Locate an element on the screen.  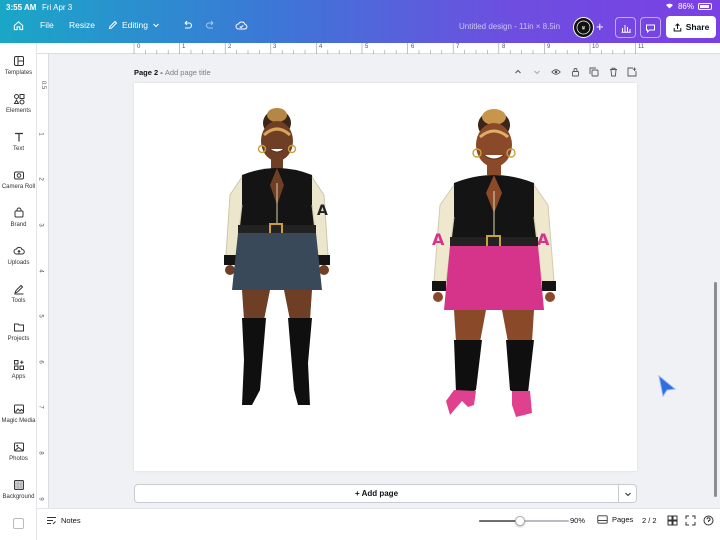
sidebar-item-apps: Apps is located at coordinates (18, 369).